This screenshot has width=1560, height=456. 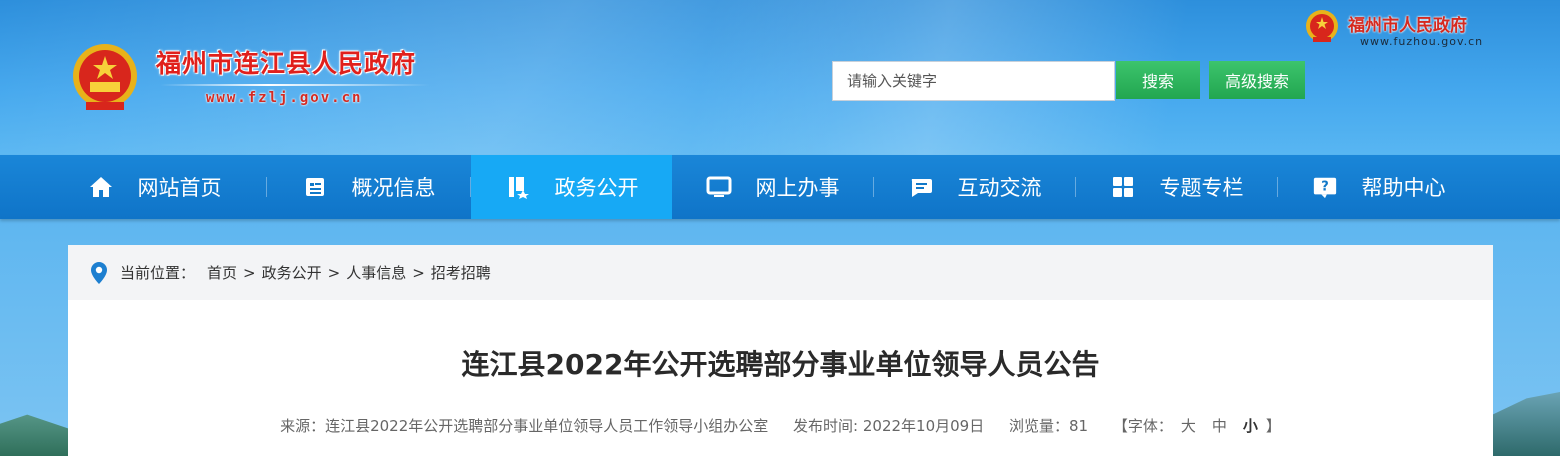 I want to click on nav-item-online-services: 网上办事, so click(x=772, y=187).